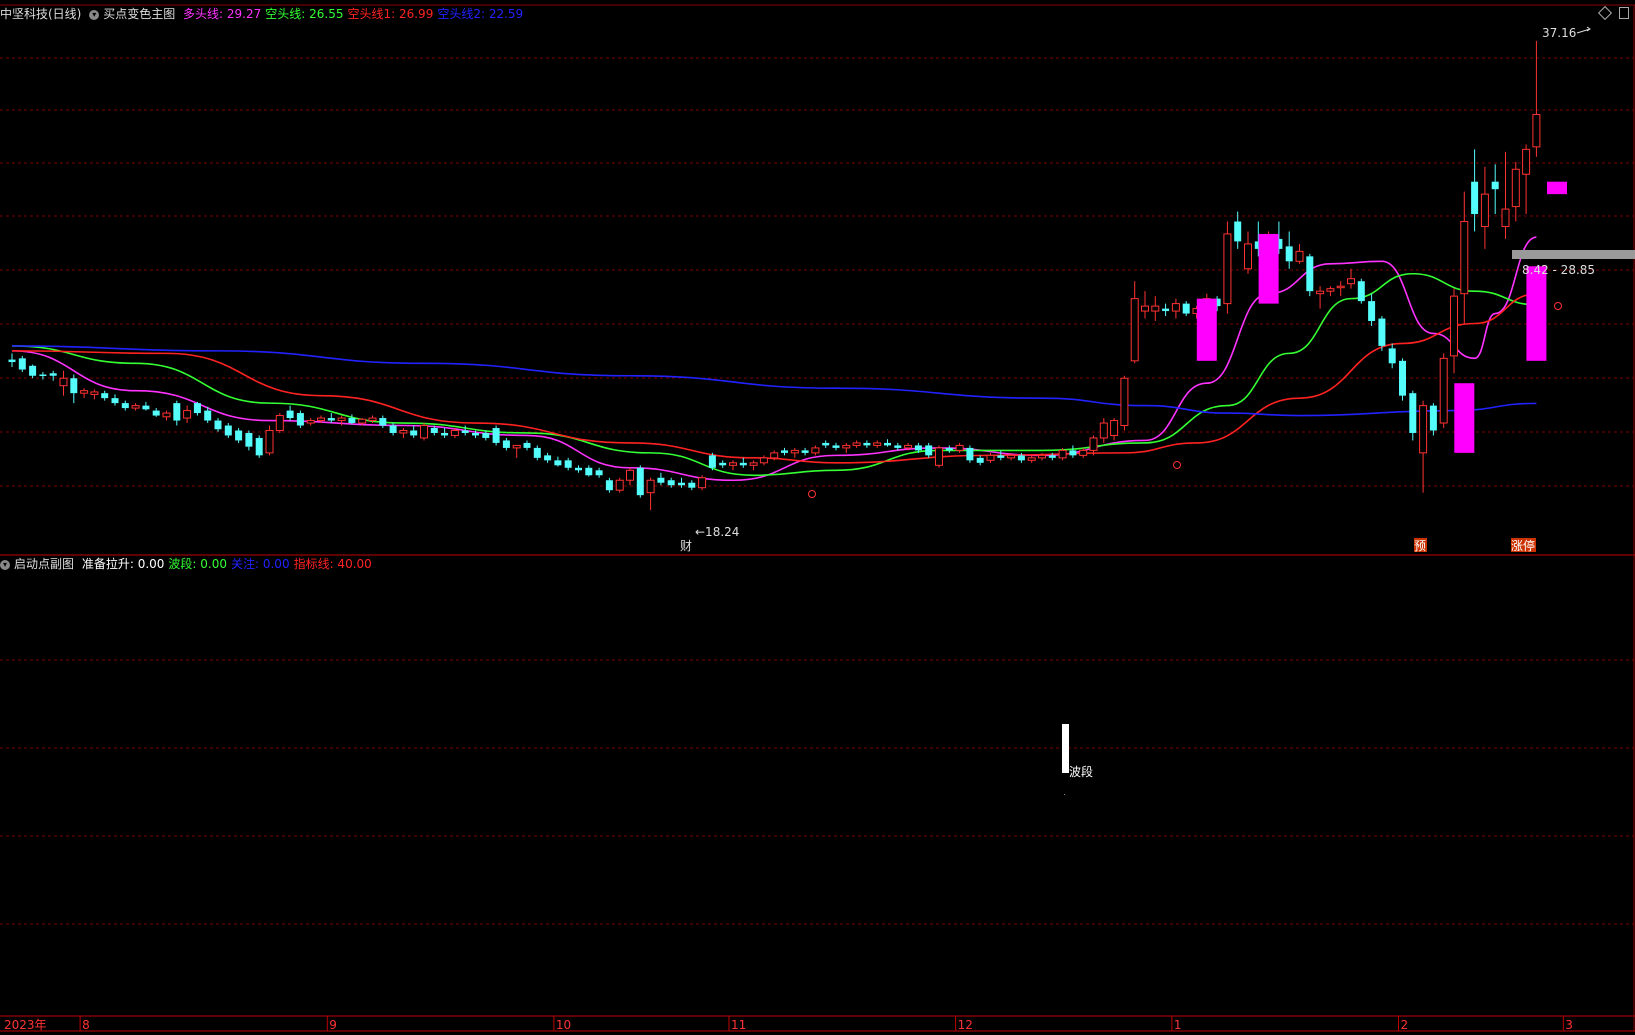 The width and height of the screenshot is (1635, 1035). Describe the element at coordinates (563, 1025) in the screenshot. I see `axis-month-2: 10` at that location.